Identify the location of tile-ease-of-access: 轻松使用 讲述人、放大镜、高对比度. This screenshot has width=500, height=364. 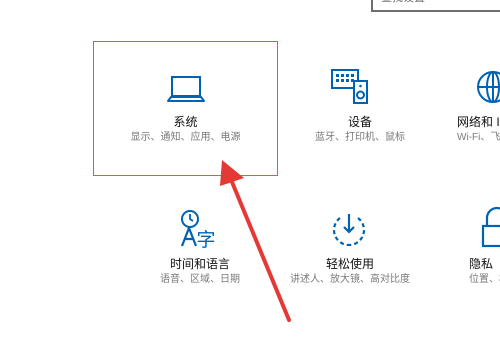
(350, 250).